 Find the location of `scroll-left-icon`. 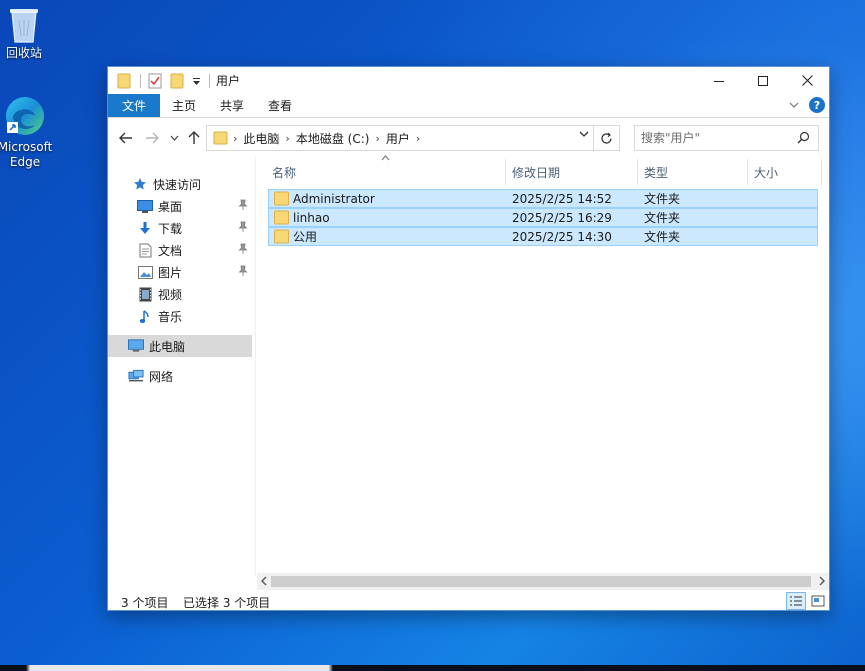

scroll-left-icon is located at coordinates (264, 581).